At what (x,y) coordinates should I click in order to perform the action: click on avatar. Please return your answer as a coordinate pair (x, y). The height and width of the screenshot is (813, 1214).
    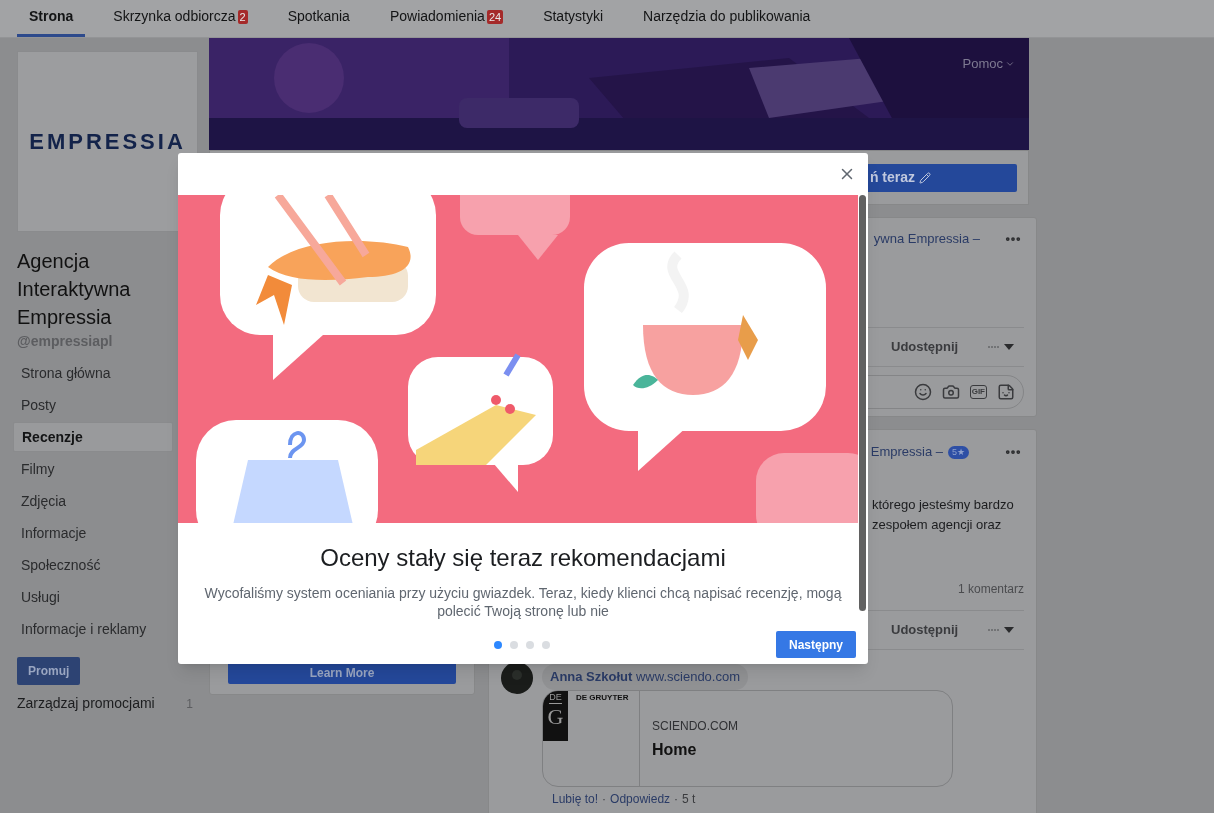
    Looking at the image, I should click on (517, 678).